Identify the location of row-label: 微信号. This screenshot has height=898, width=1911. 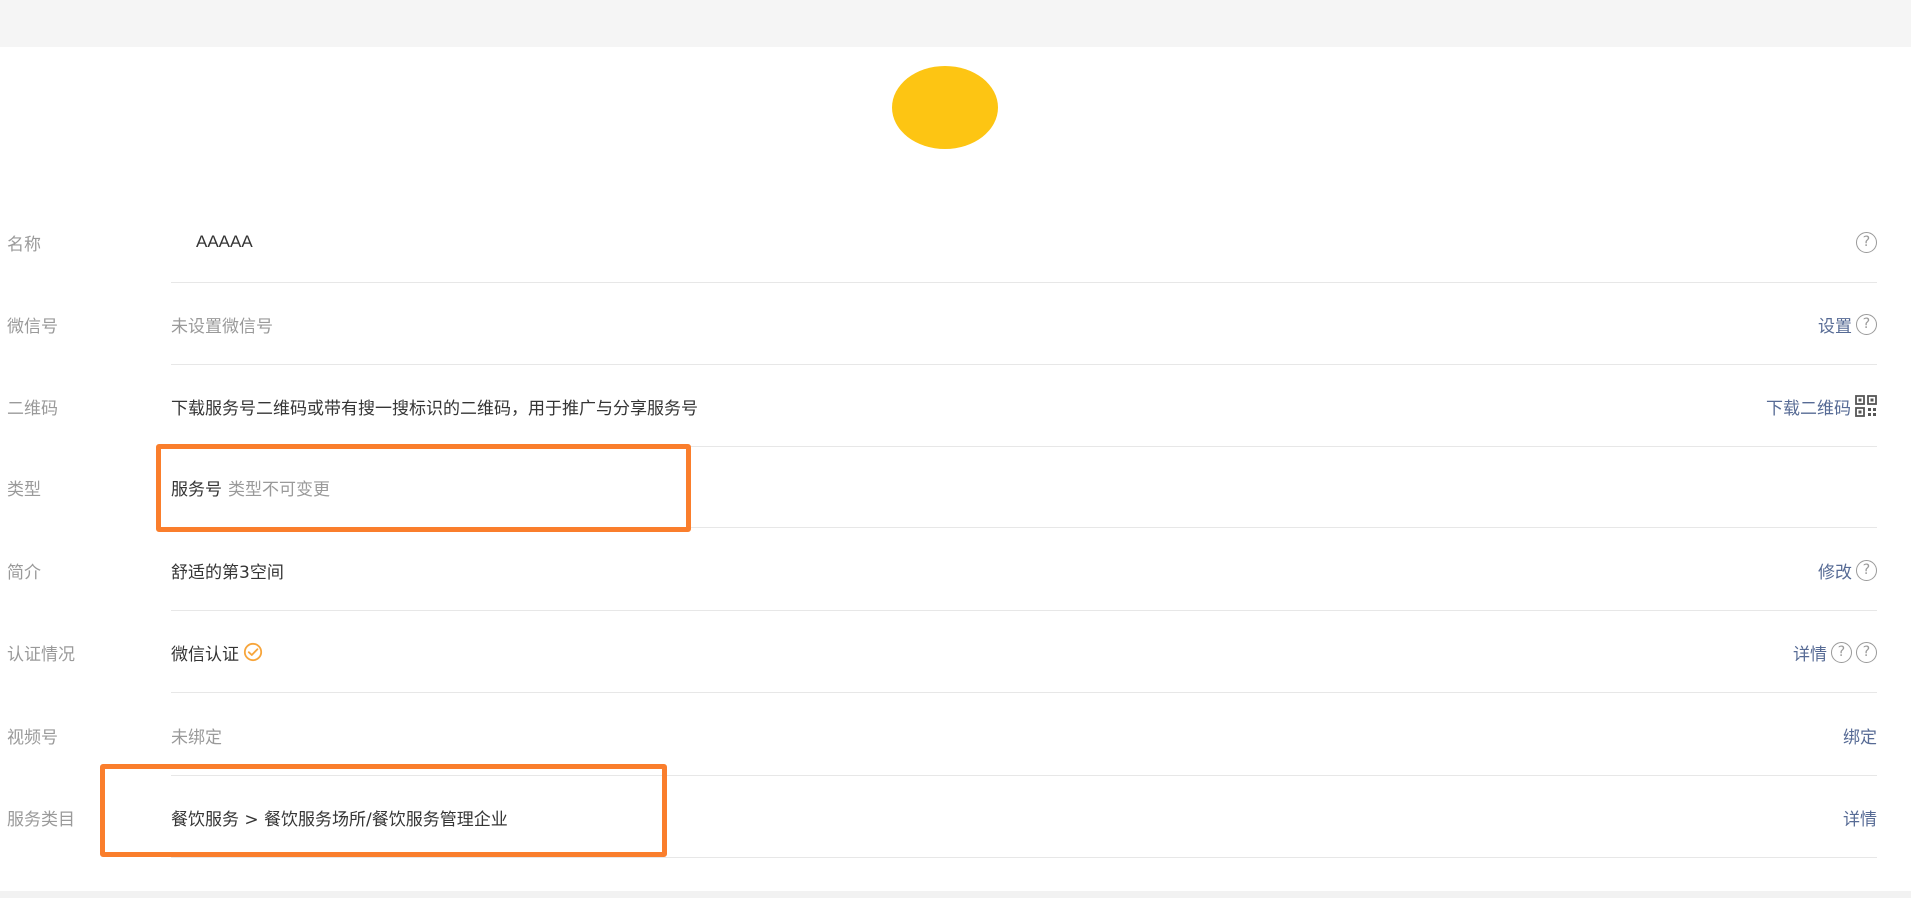
(32, 326).